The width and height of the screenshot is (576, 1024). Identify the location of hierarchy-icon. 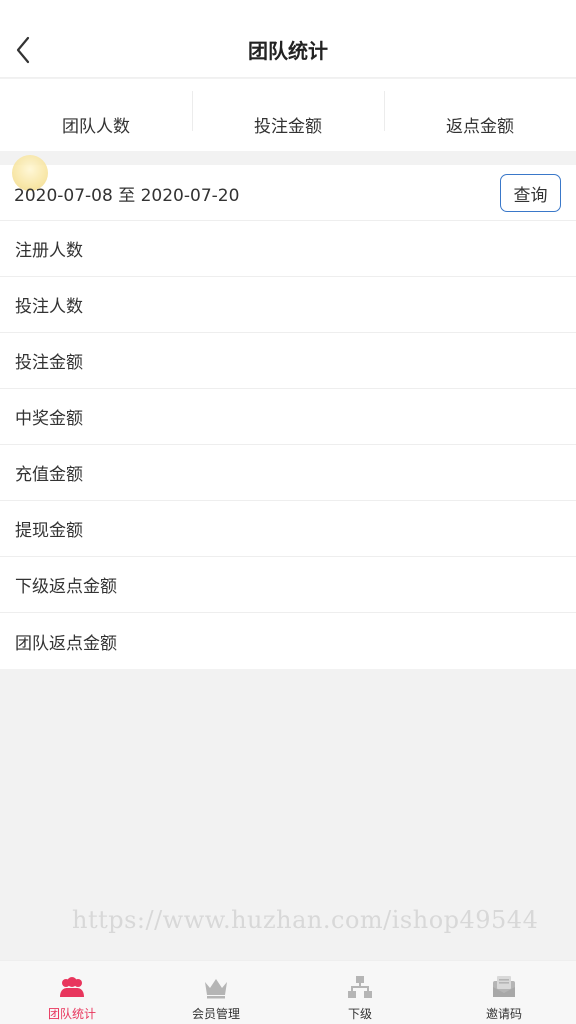
(360, 987).